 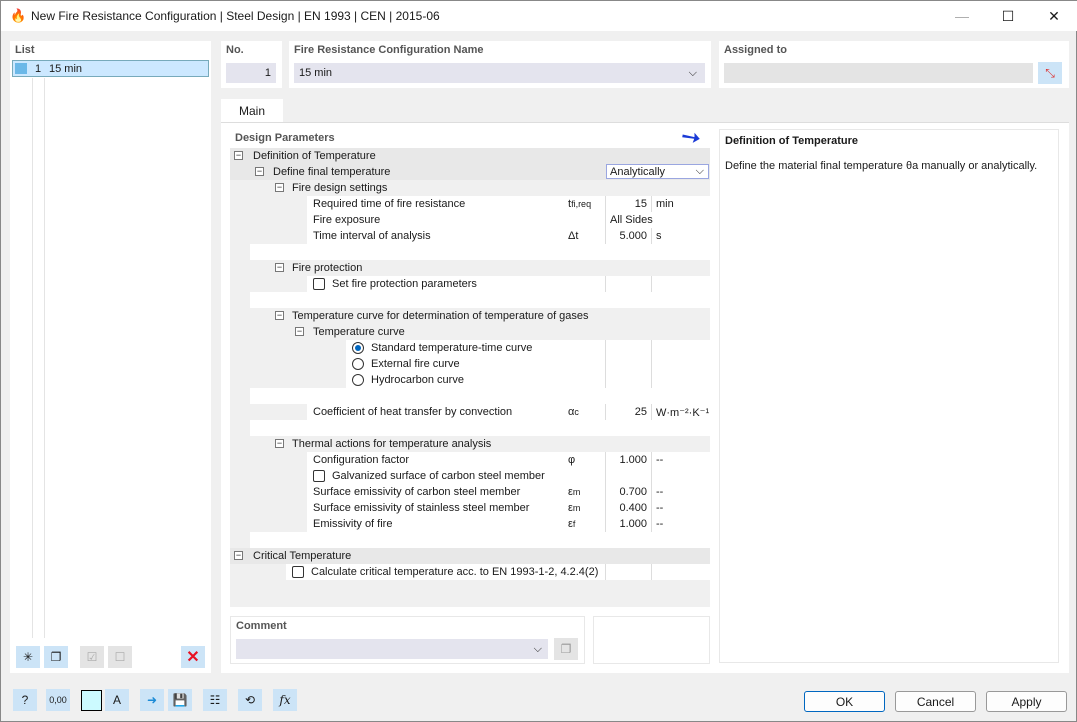 I want to click on tree-row: − Definition of Temperature, so click(x=470, y=156).